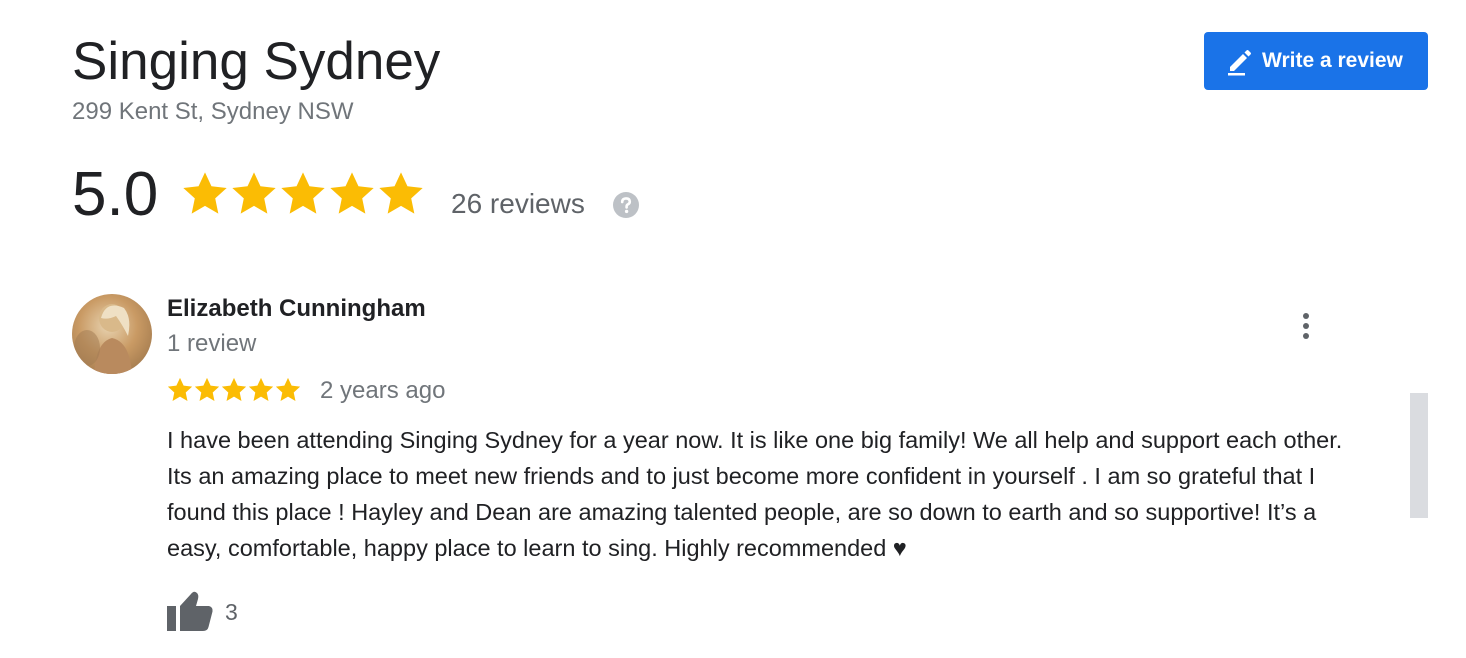 The width and height of the screenshot is (1466, 658). What do you see at coordinates (231, 612) in the screenshot?
I see `like-count: 3` at bounding box center [231, 612].